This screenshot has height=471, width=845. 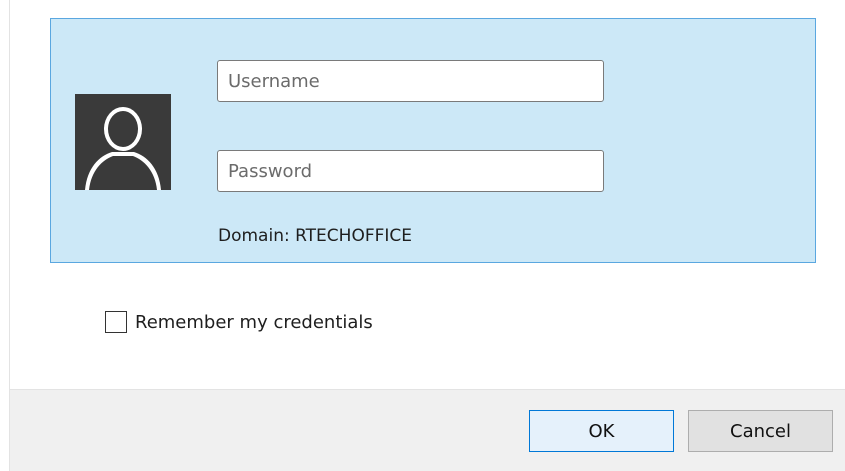 I want to click on domain-label: Domain: RTECHOFFICE, so click(x=315, y=236).